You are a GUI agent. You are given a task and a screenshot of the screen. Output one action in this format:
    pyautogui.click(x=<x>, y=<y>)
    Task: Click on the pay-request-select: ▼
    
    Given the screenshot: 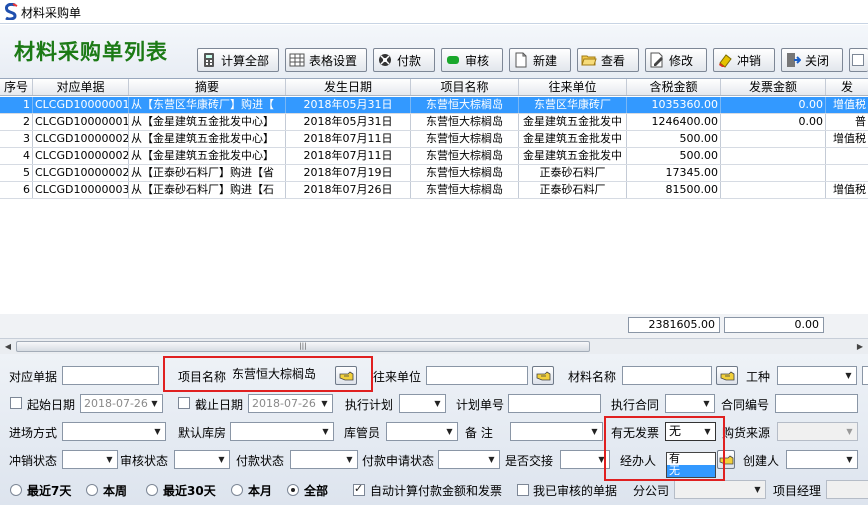 What is the action you would take?
    pyautogui.click(x=469, y=459)
    